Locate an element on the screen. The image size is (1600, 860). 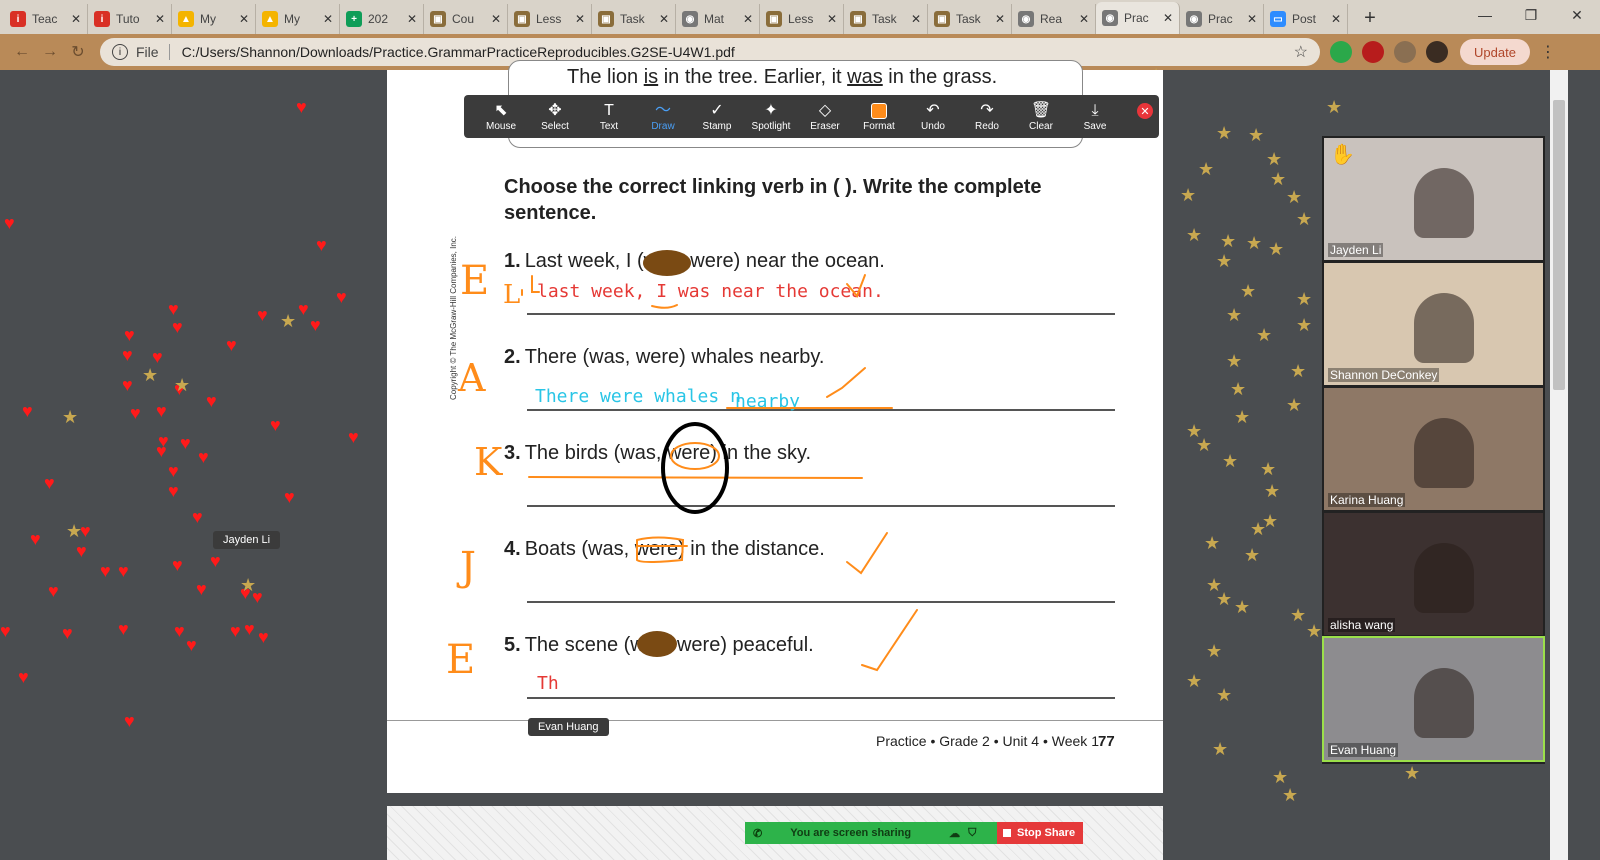
browser-tab: +202 ✕ is located at coordinates (382, 19).